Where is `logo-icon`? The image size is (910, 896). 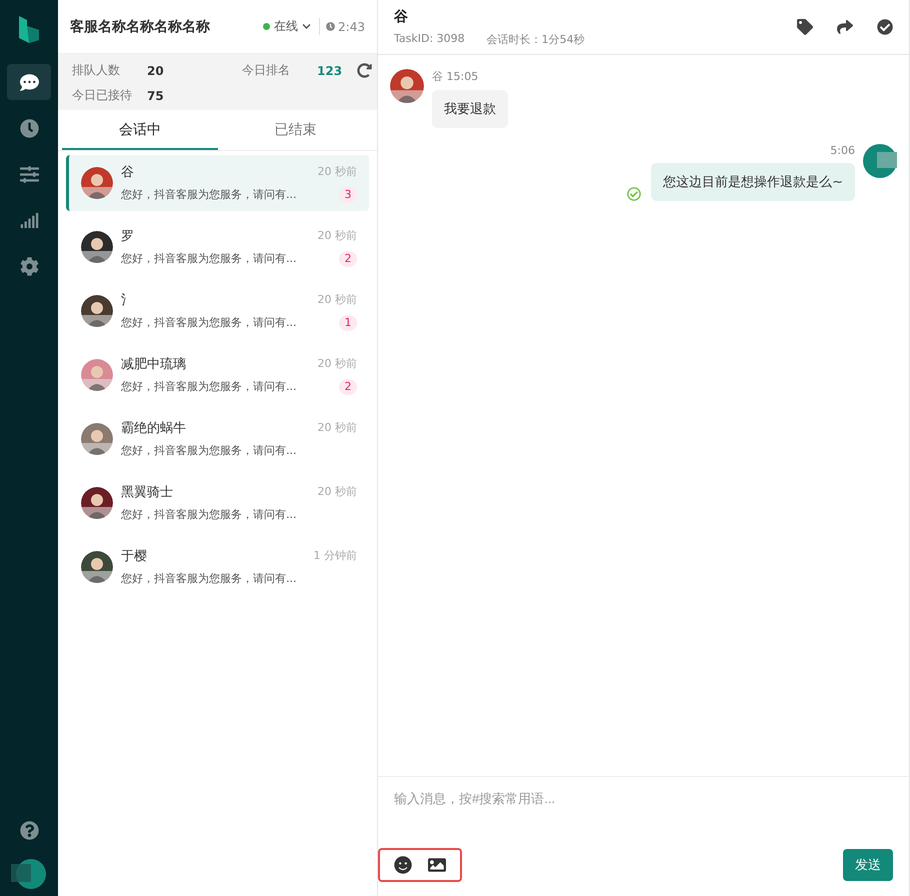
logo-icon is located at coordinates (29, 29).